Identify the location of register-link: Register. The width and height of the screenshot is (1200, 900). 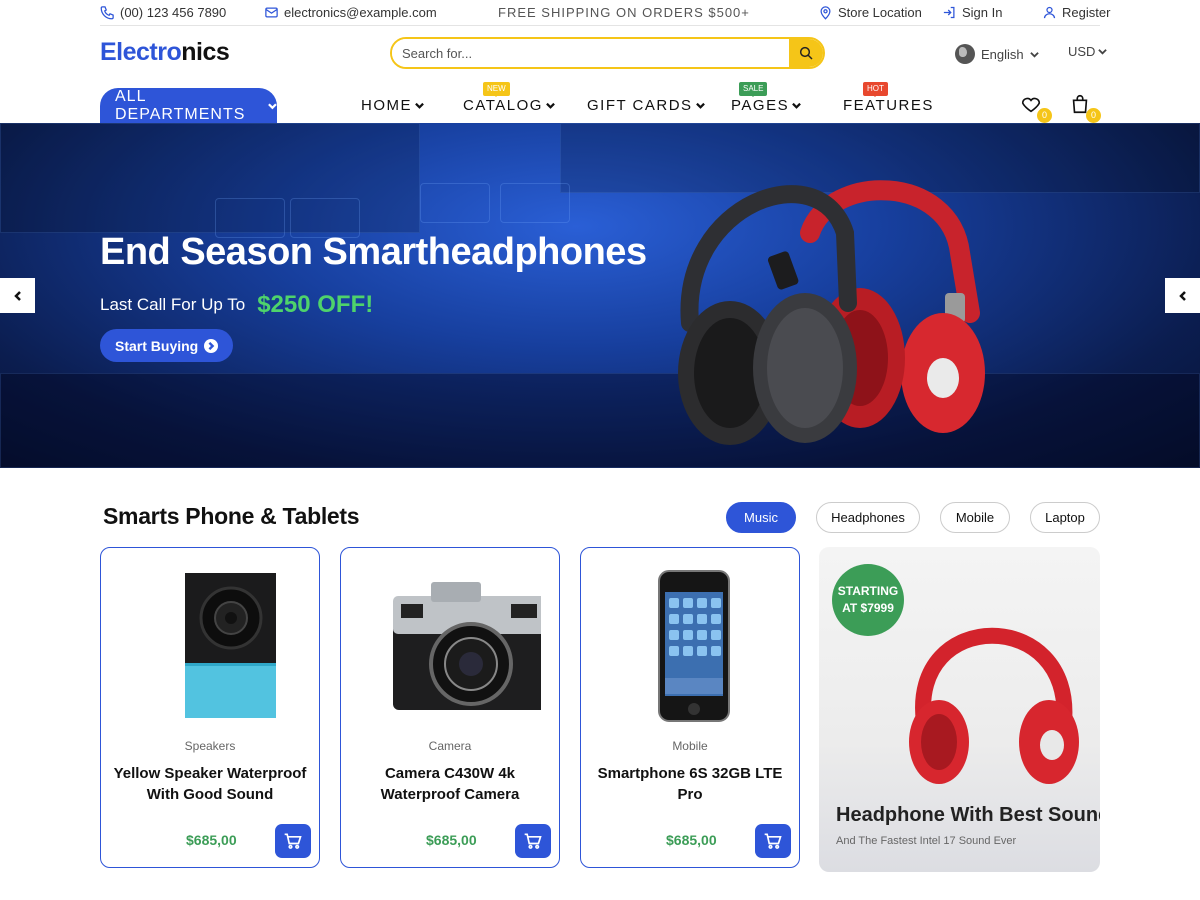
(1076, 12).